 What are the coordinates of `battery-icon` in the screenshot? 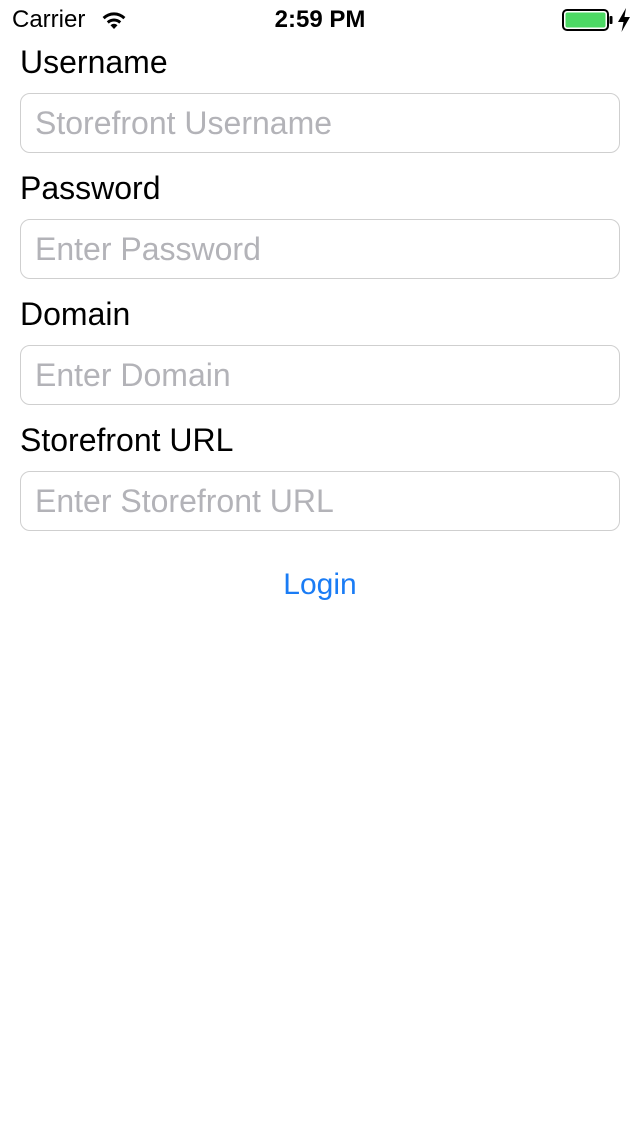 It's located at (587, 20).